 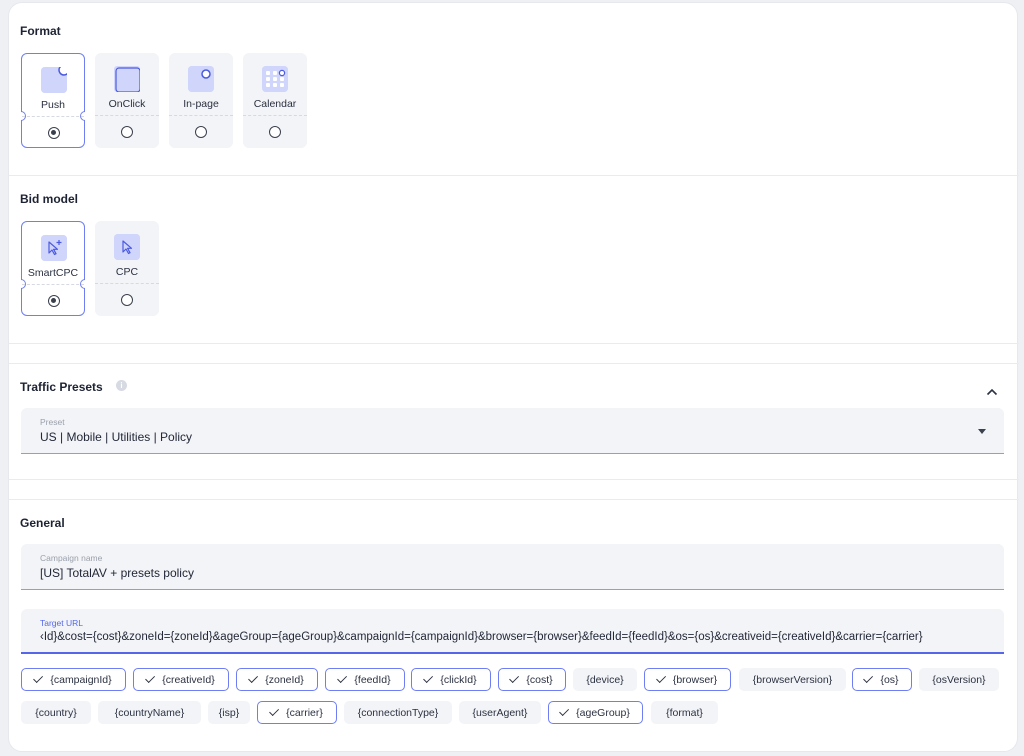 I want to click on macro-chip: {osVersion}, so click(x=959, y=679).